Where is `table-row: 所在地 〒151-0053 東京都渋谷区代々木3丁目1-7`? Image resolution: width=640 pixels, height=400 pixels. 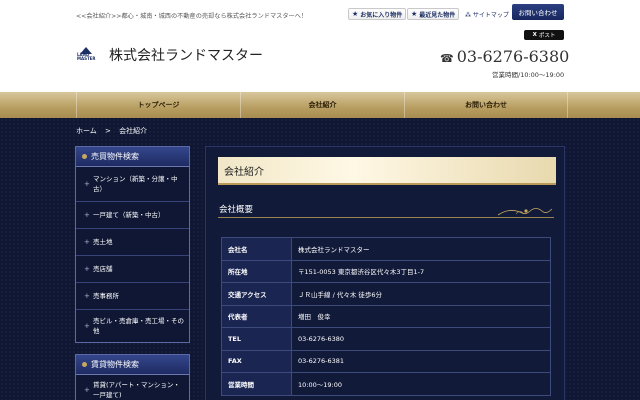
table-row: 所在地 〒151-0053 東京都渋谷区代々木3丁目1-7 is located at coordinates (386, 271).